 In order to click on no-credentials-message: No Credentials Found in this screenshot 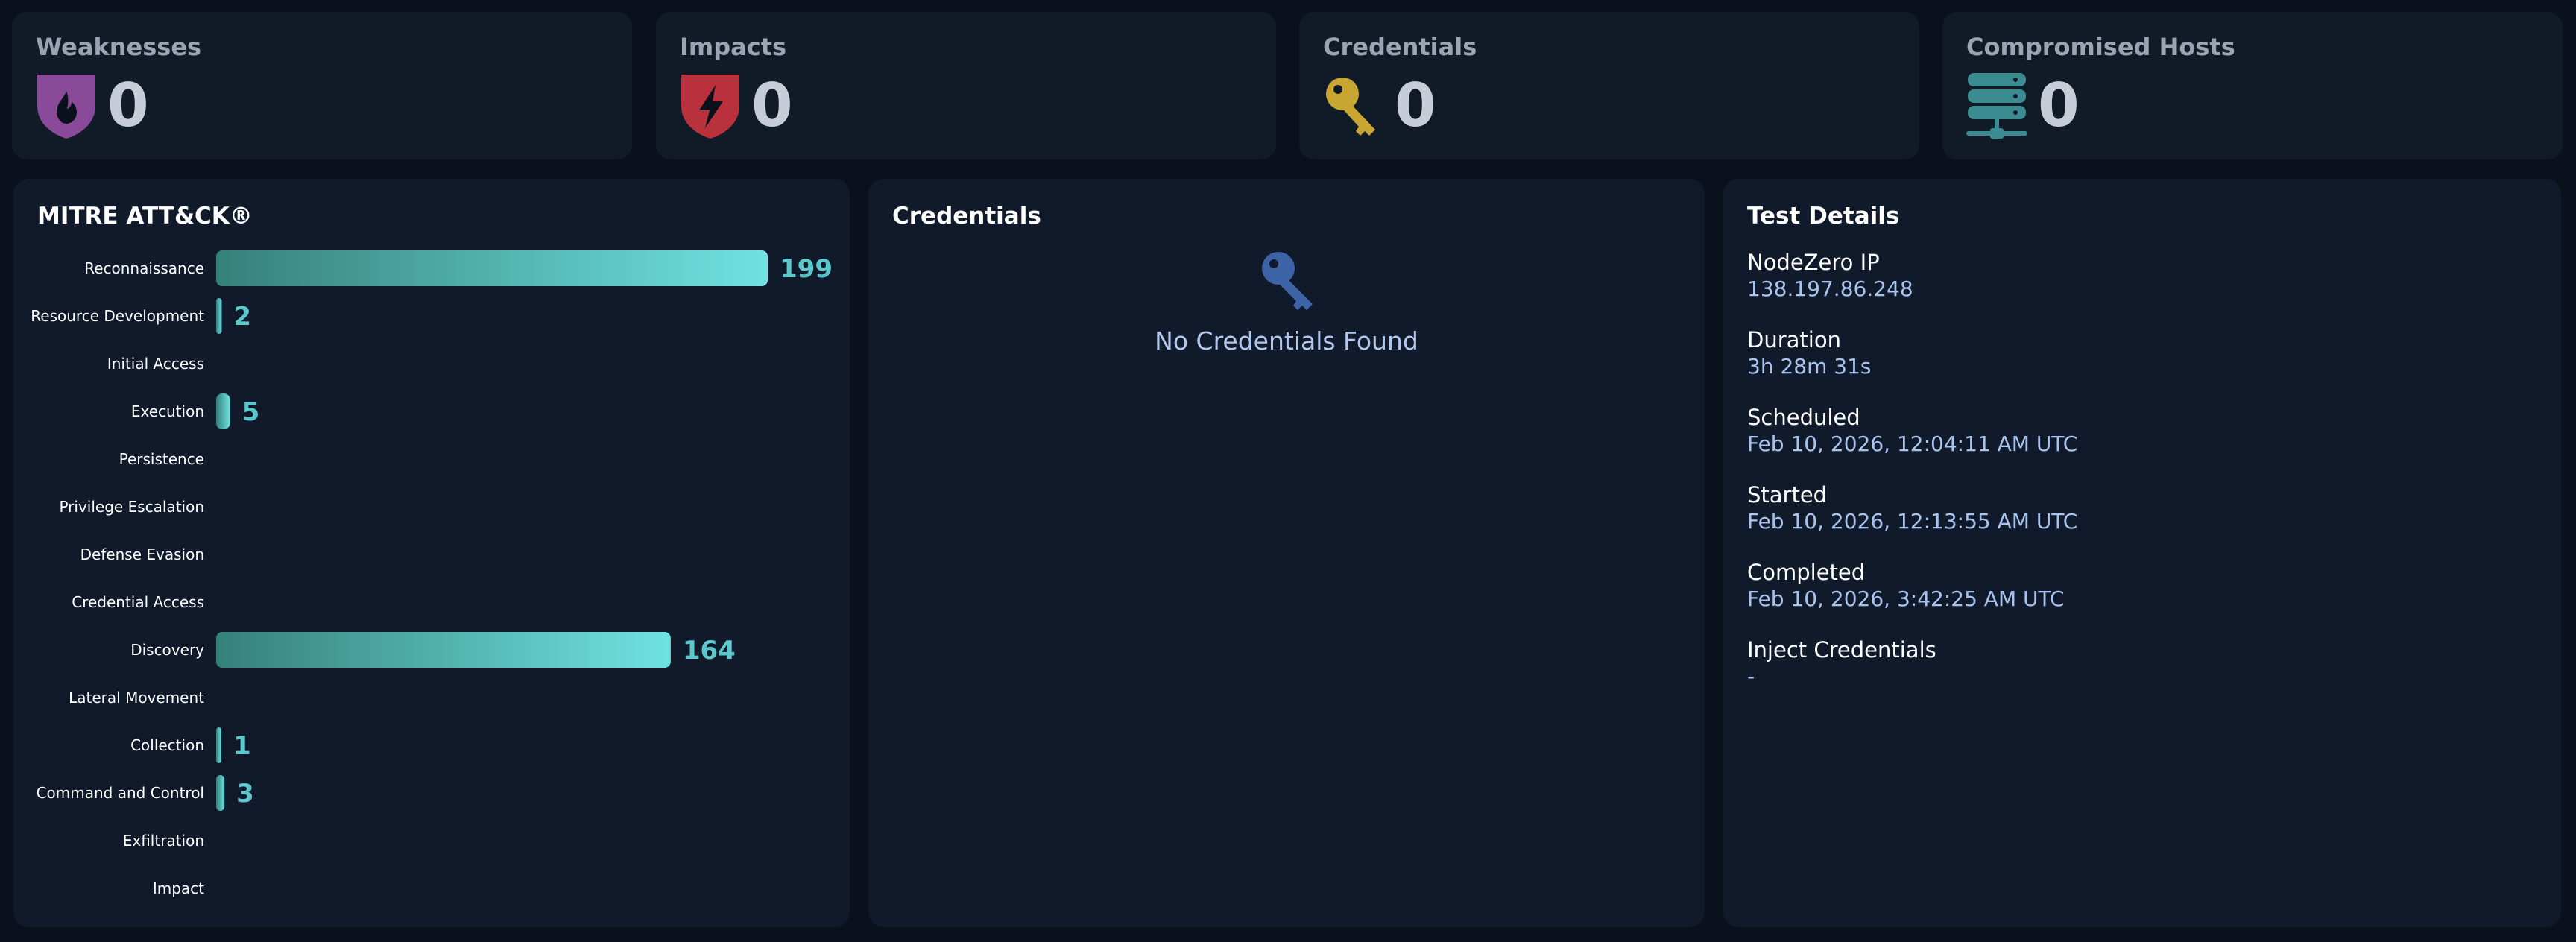, I will do `click(1286, 340)`.